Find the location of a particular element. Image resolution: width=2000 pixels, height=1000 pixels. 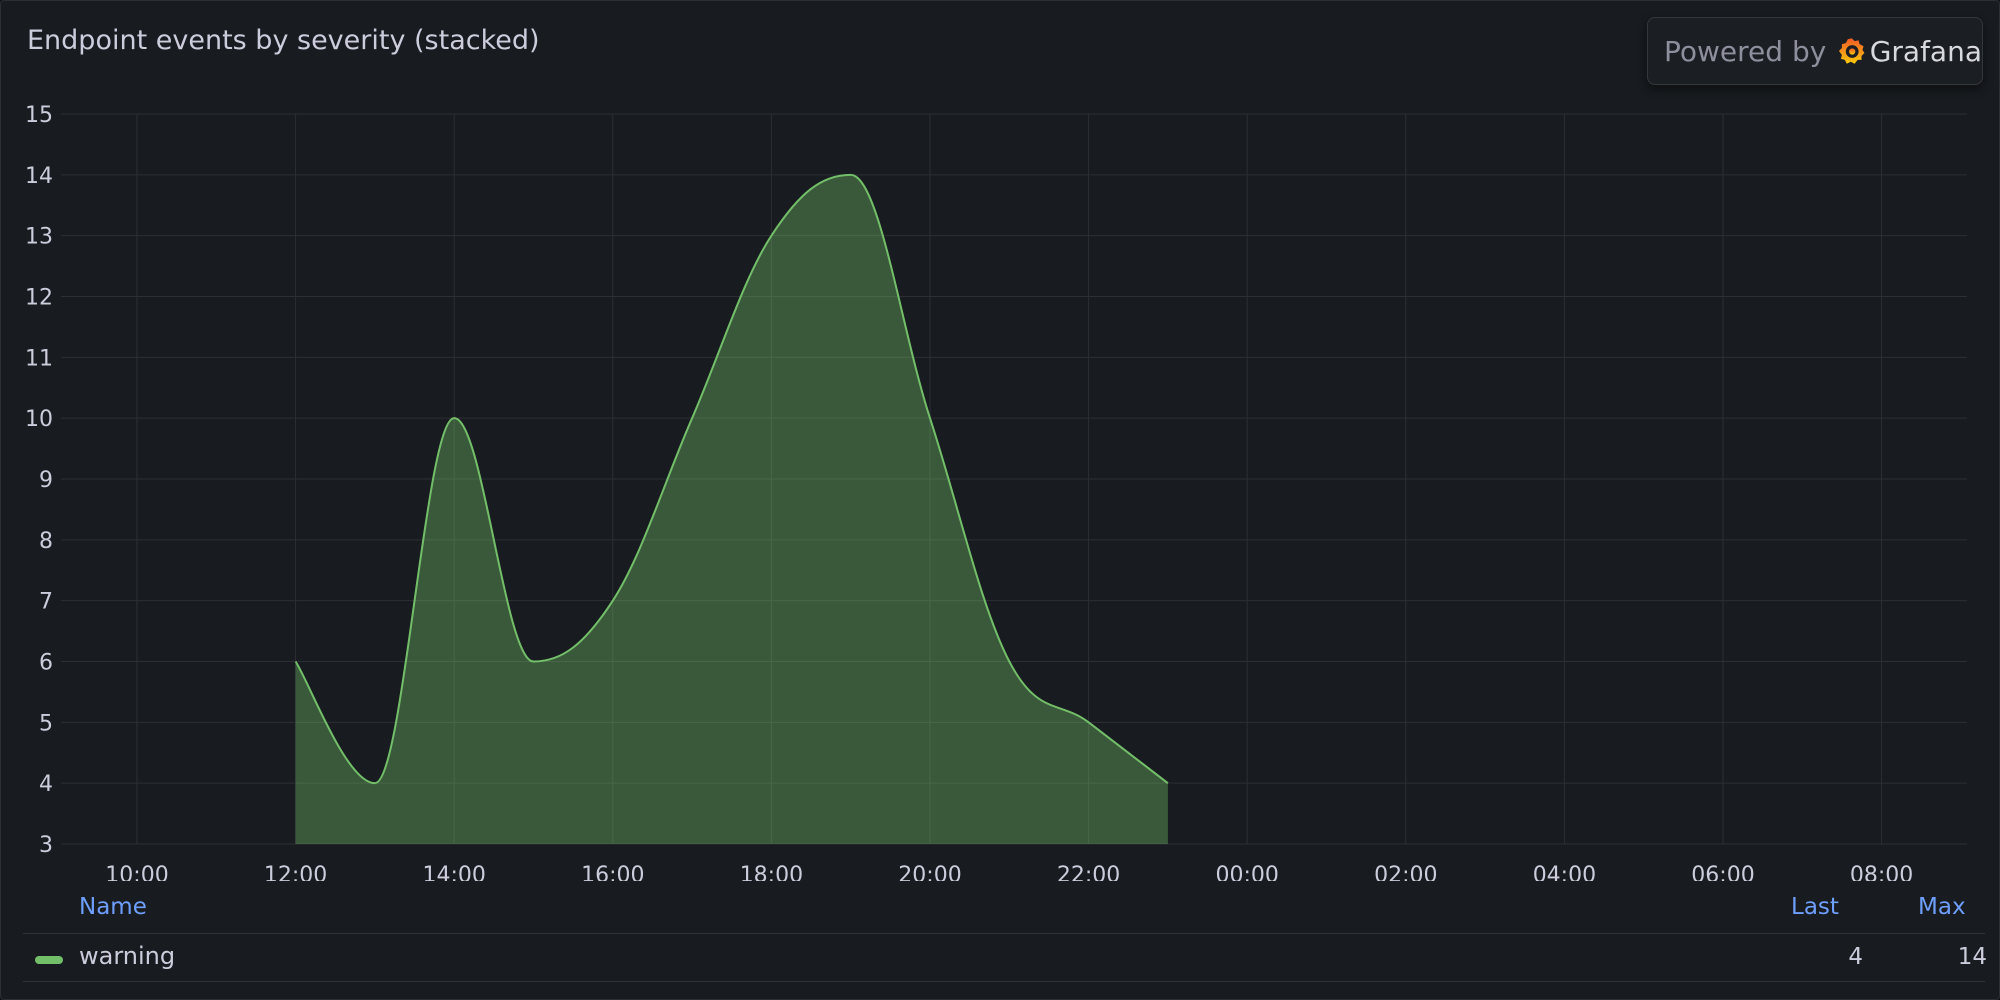

legend-bottom-divider is located at coordinates (1004, 981).